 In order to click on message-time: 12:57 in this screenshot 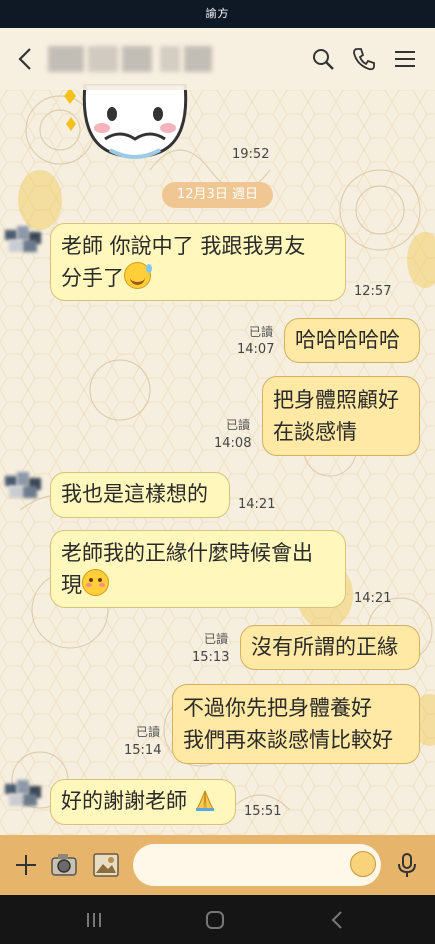, I will do `click(373, 291)`.